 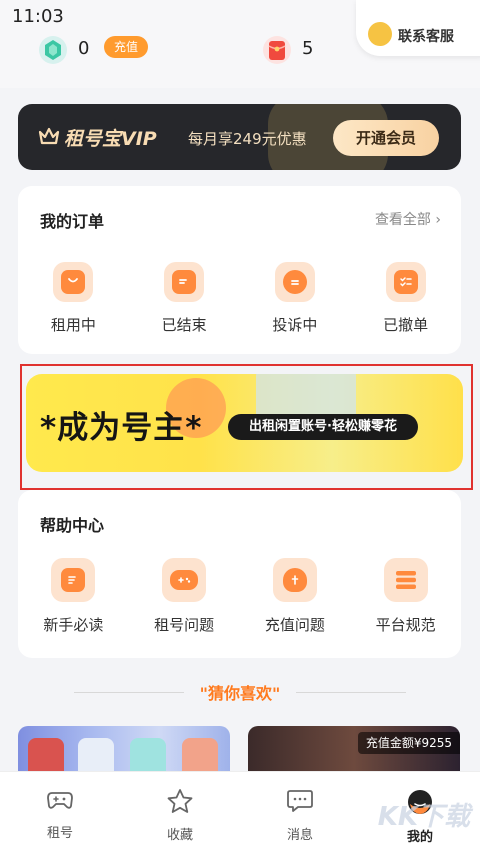 What do you see at coordinates (405, 596) in the screenshot?
I see `help-platform-rules: 平台规范` at bounding box center [405, 596].